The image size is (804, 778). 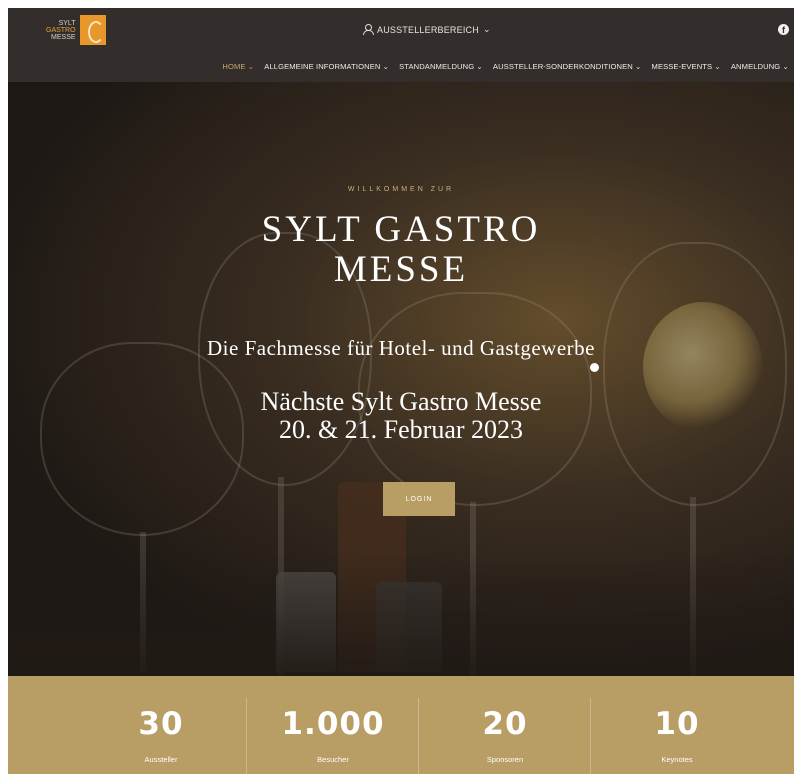 What do you see at coordinates (401, 401) in the screenshot?
I see `next-fair-line-1: Nächste Sylt Gastro Messe` at bounding box center [401, 401].